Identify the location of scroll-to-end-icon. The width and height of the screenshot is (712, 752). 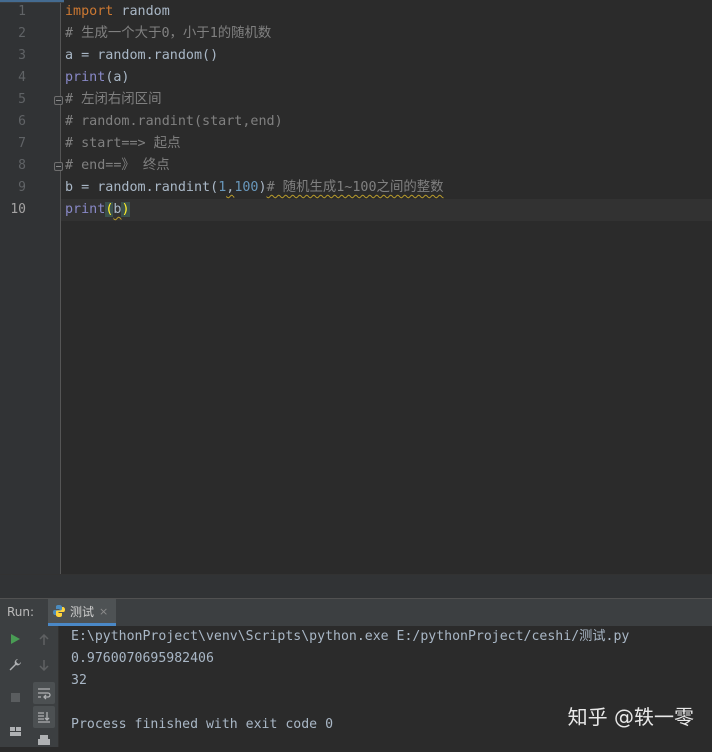
(44, 717).